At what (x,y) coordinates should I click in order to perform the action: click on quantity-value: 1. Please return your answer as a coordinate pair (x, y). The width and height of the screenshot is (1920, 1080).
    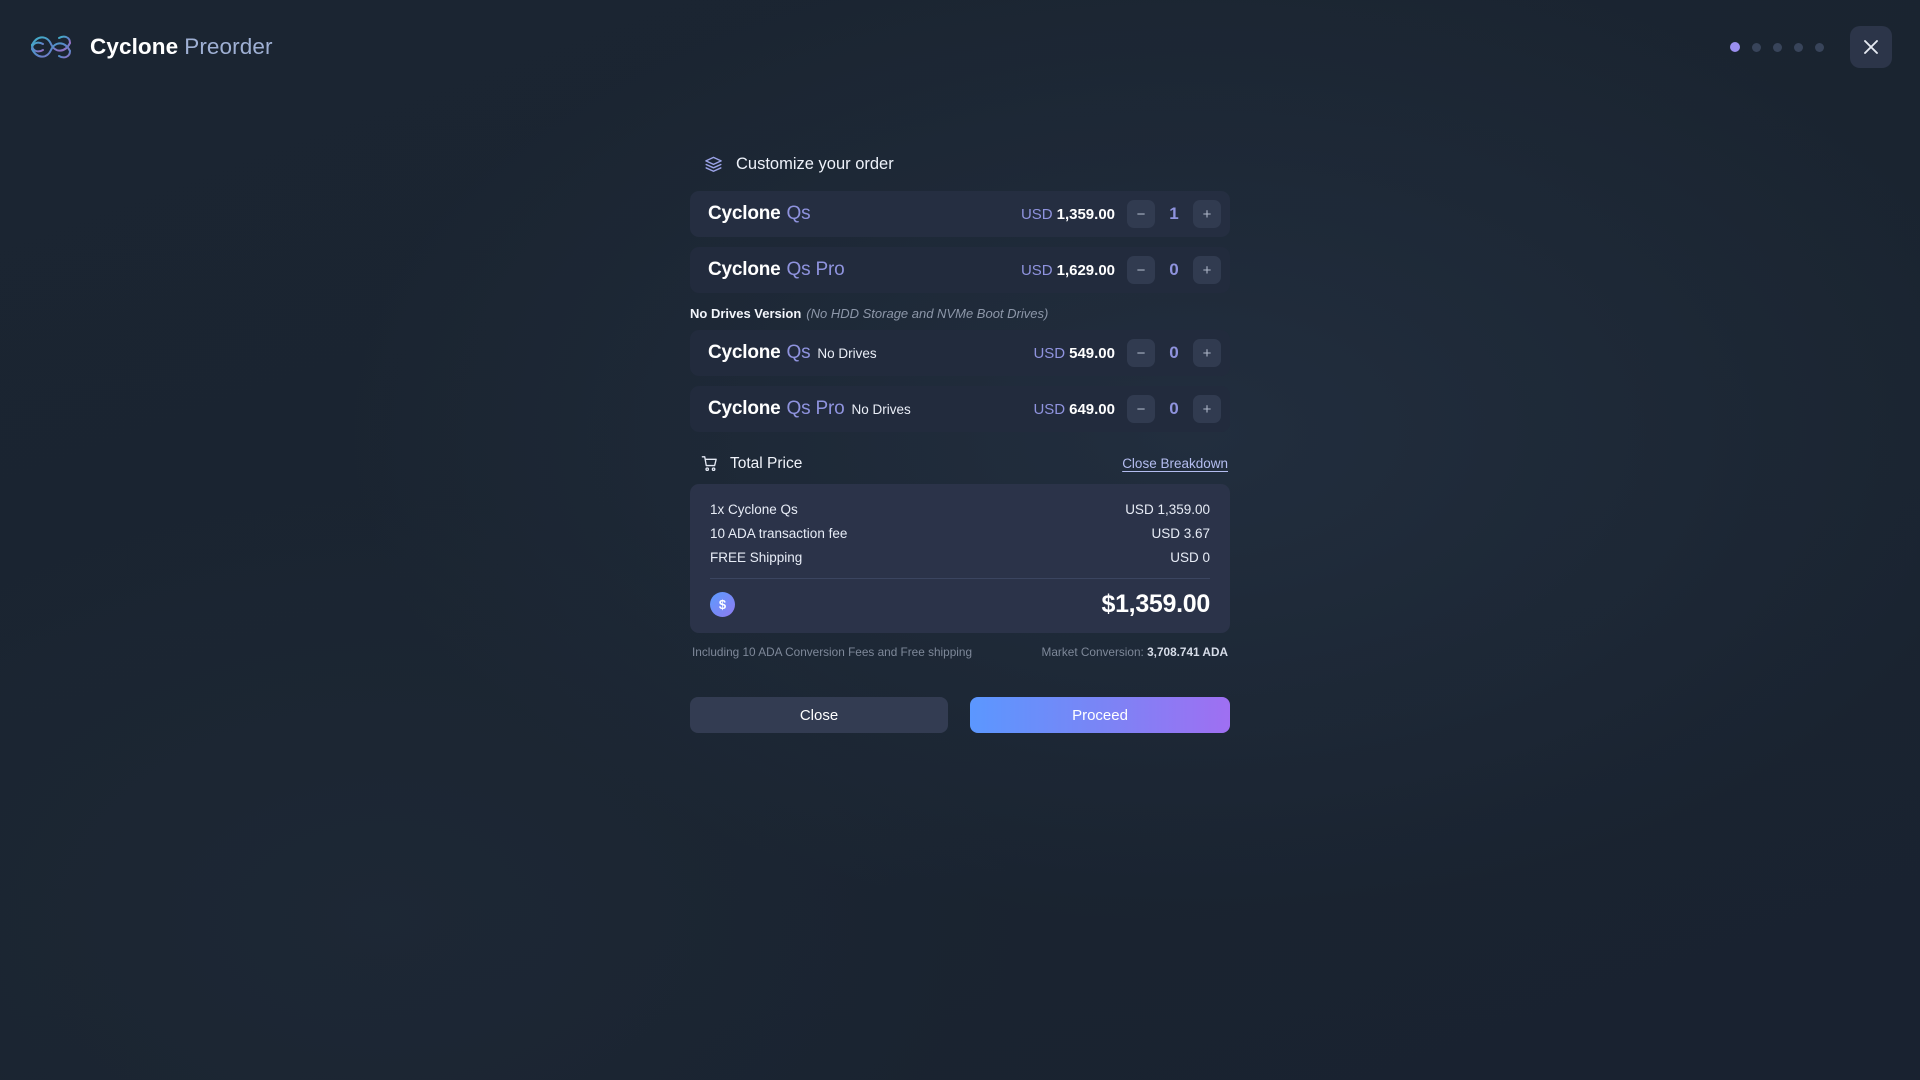
    Looking at the image, I should click on (1174, 213).